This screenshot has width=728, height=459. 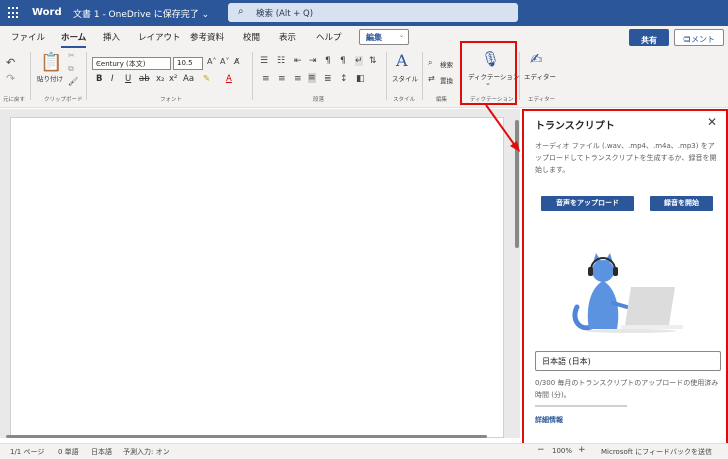 What do you see at coordinates (50, 78) in the screenshot?
I see `paste-label: 貼り付け` at bounding box center [50, 78].